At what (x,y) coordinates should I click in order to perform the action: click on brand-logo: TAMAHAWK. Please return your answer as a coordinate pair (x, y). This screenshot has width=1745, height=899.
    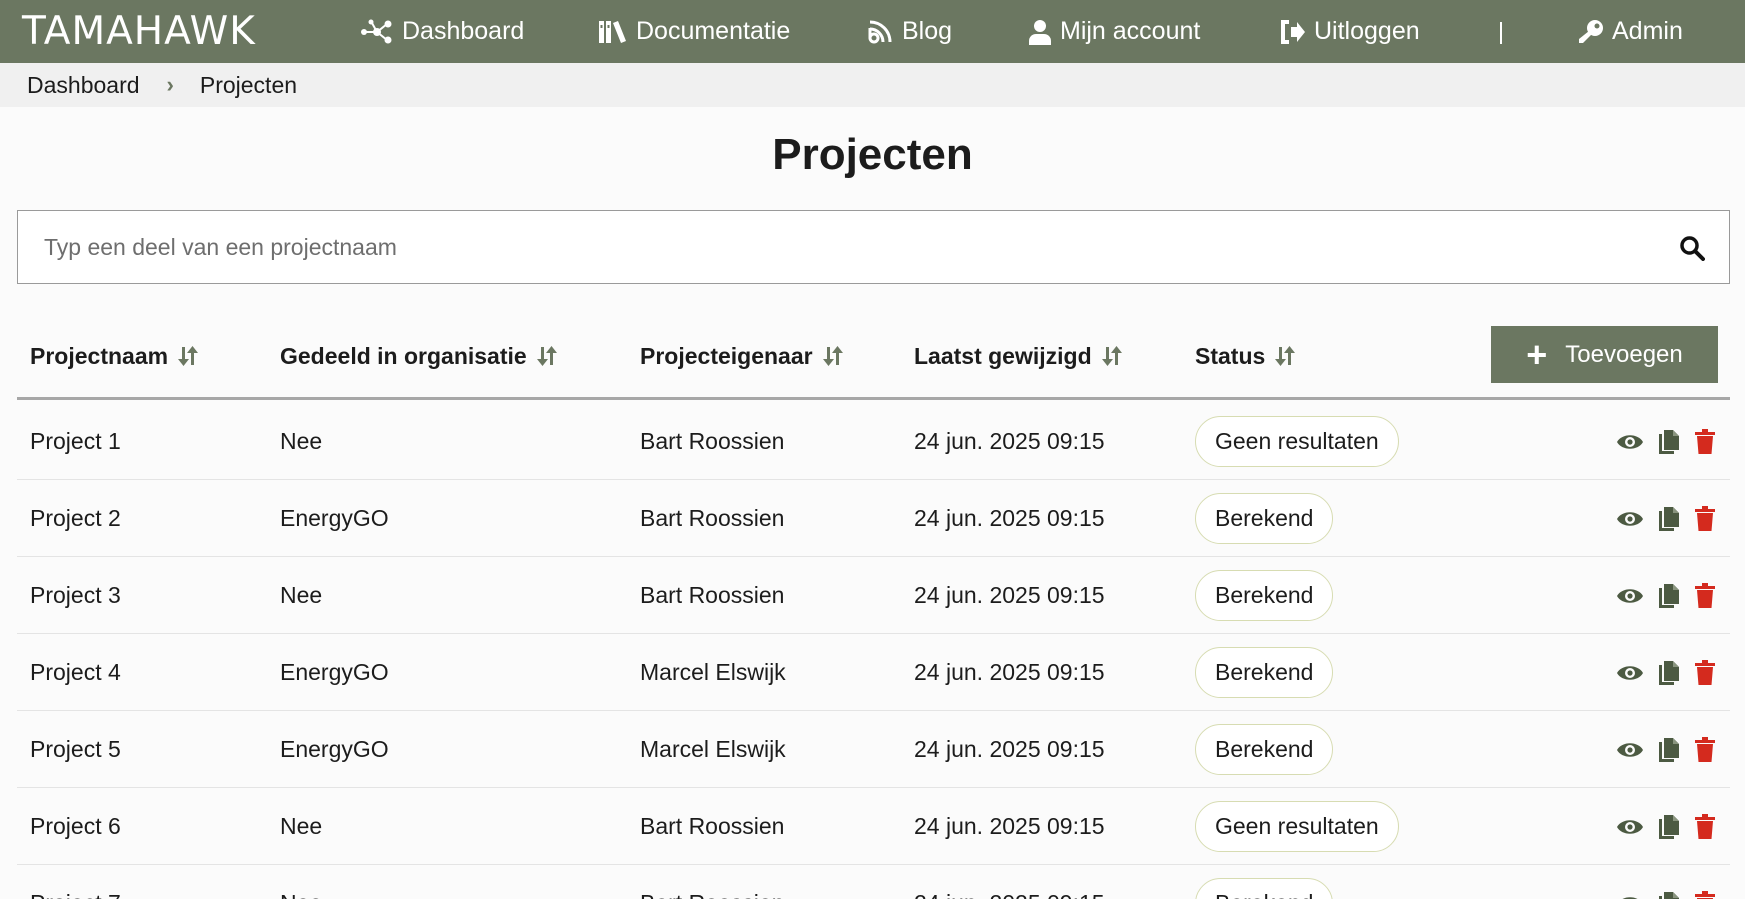
    Looking at the image, I should click on (139, 31).